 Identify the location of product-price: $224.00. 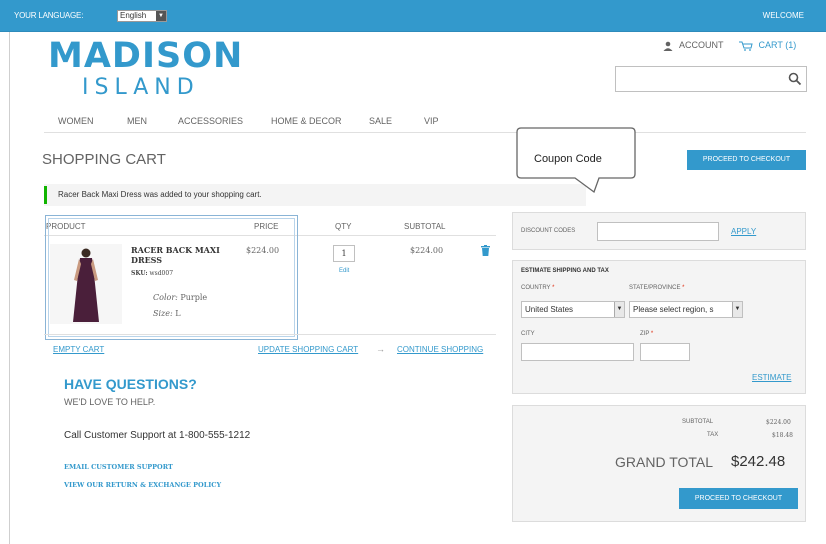
(263, 250).